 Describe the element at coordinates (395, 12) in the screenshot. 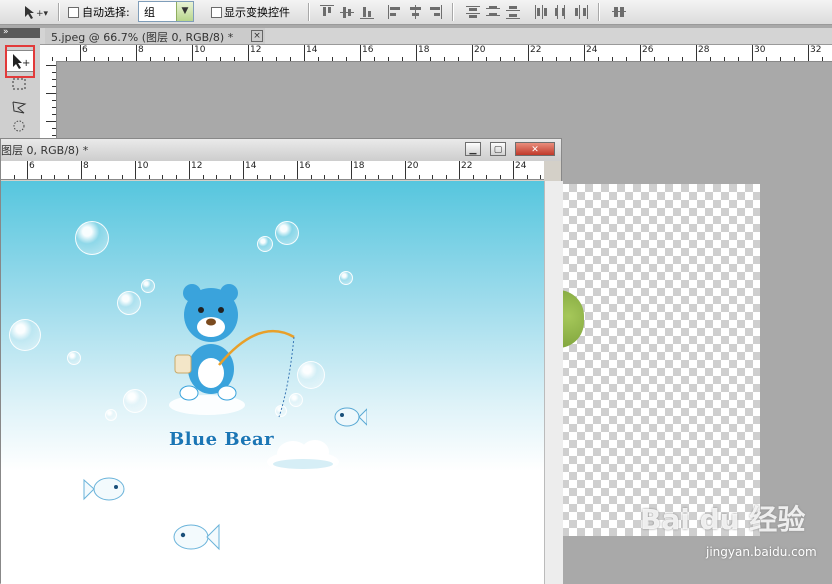

I see `align-left-icon` at that location.